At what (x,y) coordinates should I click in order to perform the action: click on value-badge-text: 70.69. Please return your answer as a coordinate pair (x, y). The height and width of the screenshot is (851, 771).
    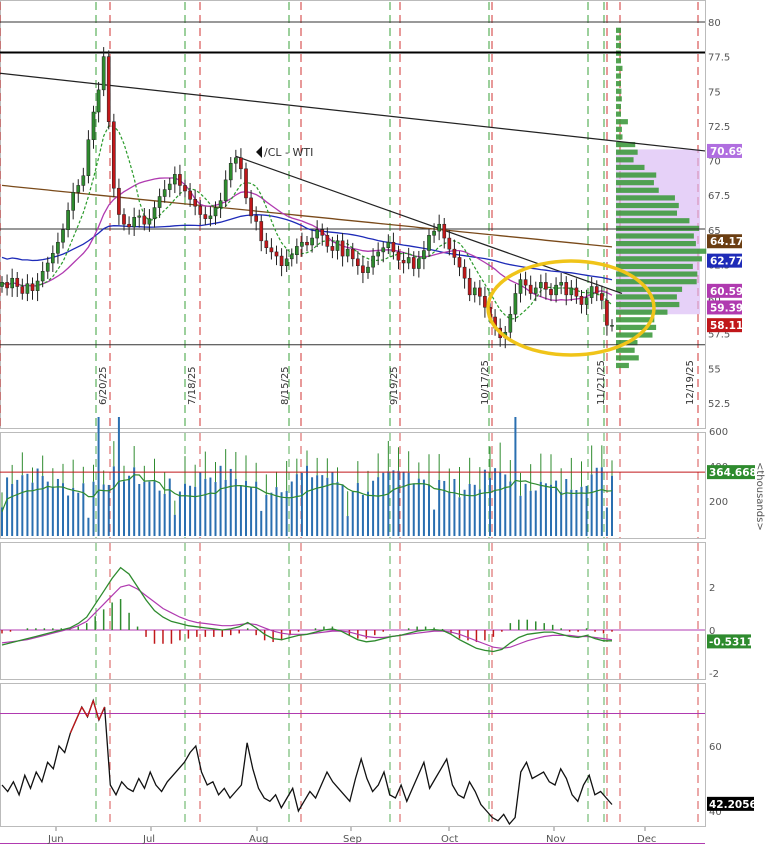
    Looking at the image, I should click on (726, 152).